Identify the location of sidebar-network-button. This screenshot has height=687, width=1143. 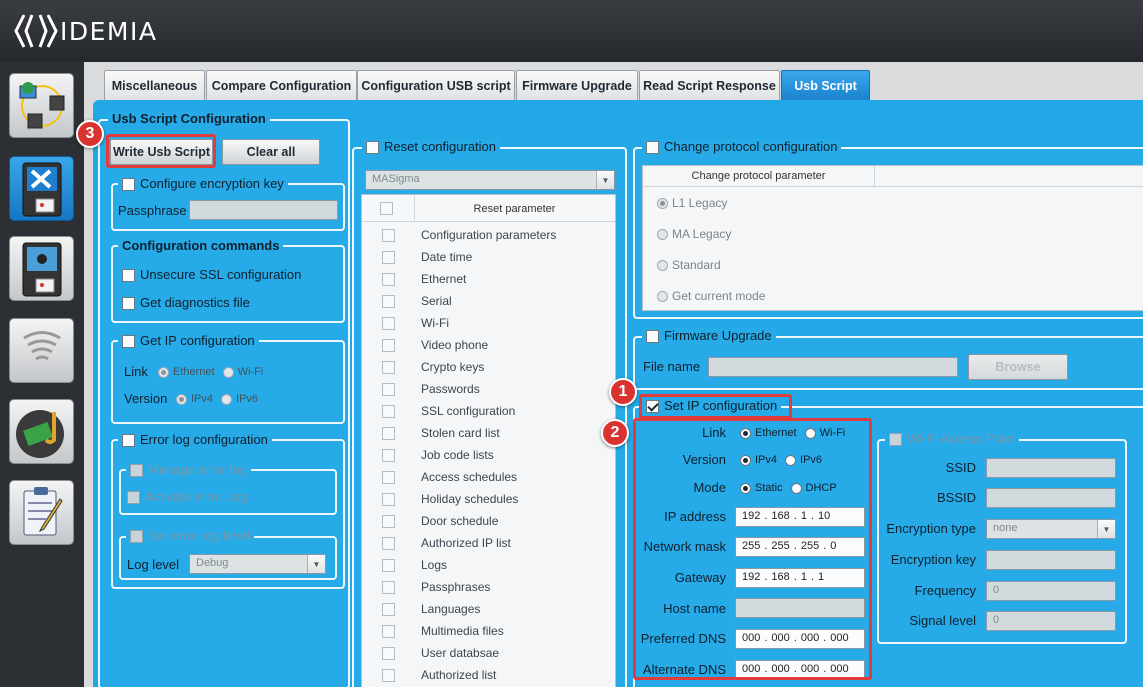
(41, 105).